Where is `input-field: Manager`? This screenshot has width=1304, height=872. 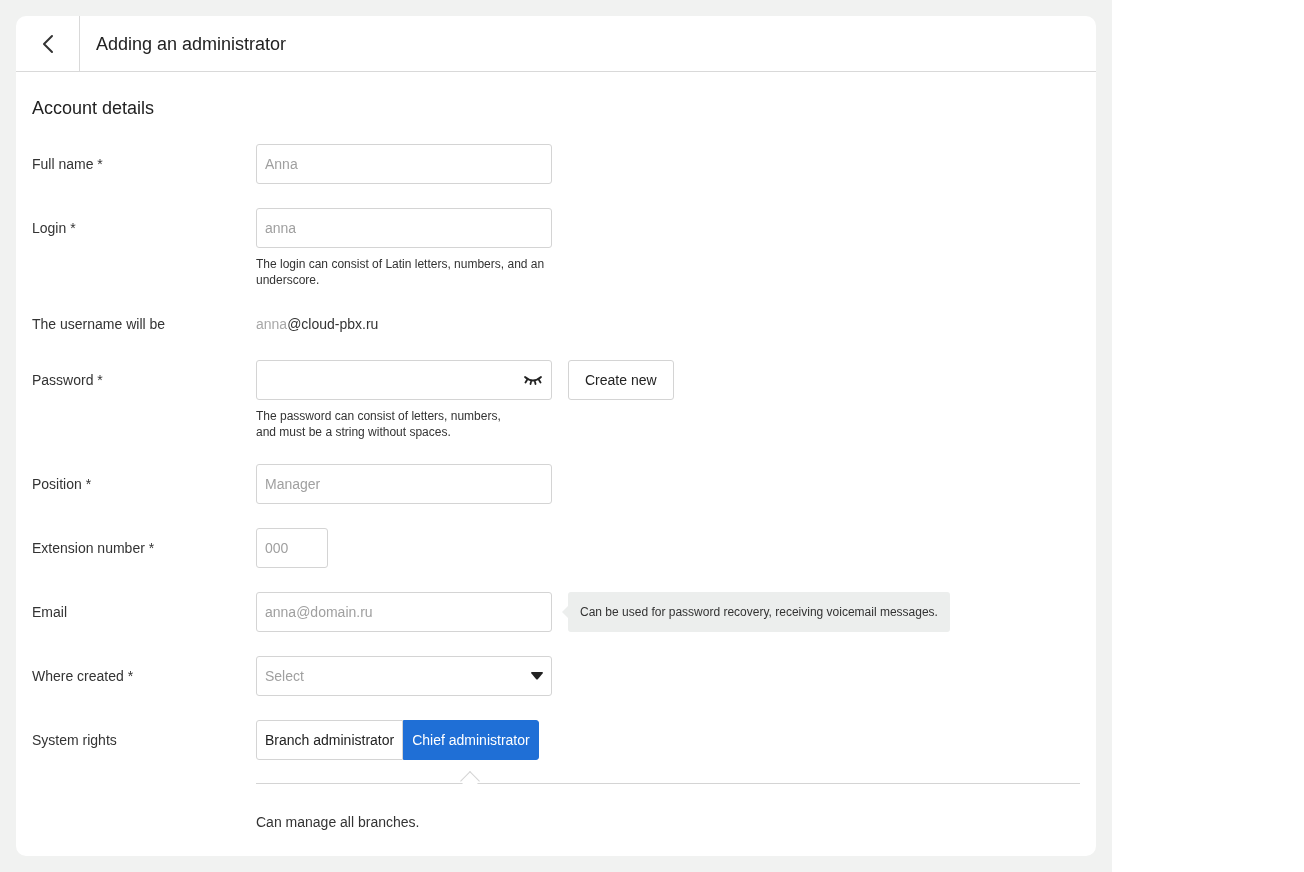 input-field: Manager is located at coordinates (404, 484).